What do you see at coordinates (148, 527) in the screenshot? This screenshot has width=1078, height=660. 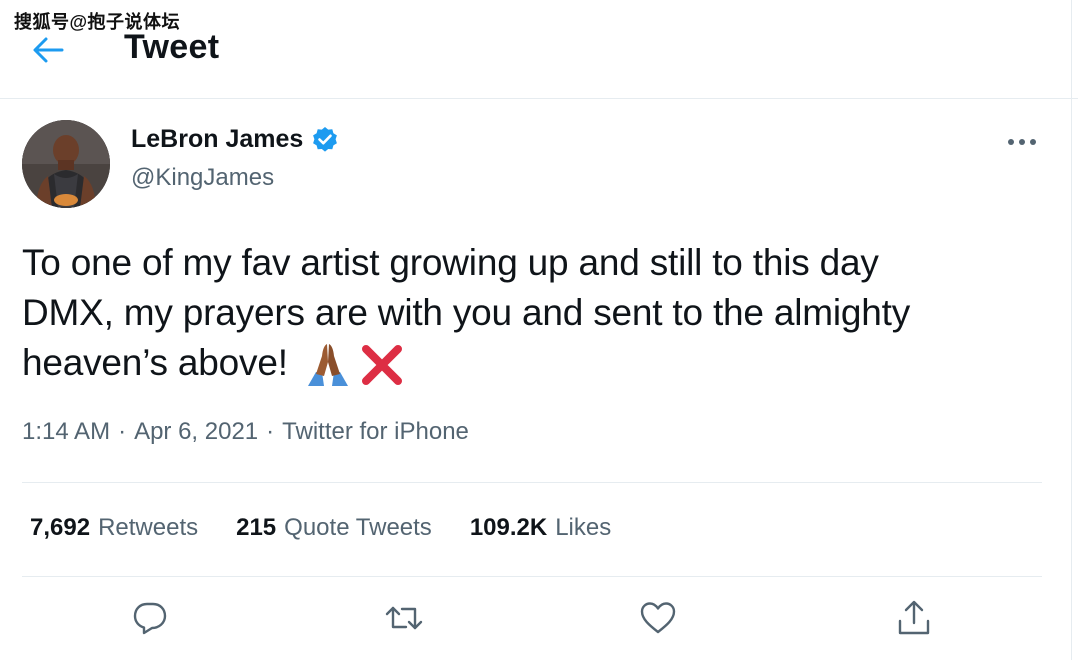 I see `stat-label: Retweets` at bounding box center [148, 527].